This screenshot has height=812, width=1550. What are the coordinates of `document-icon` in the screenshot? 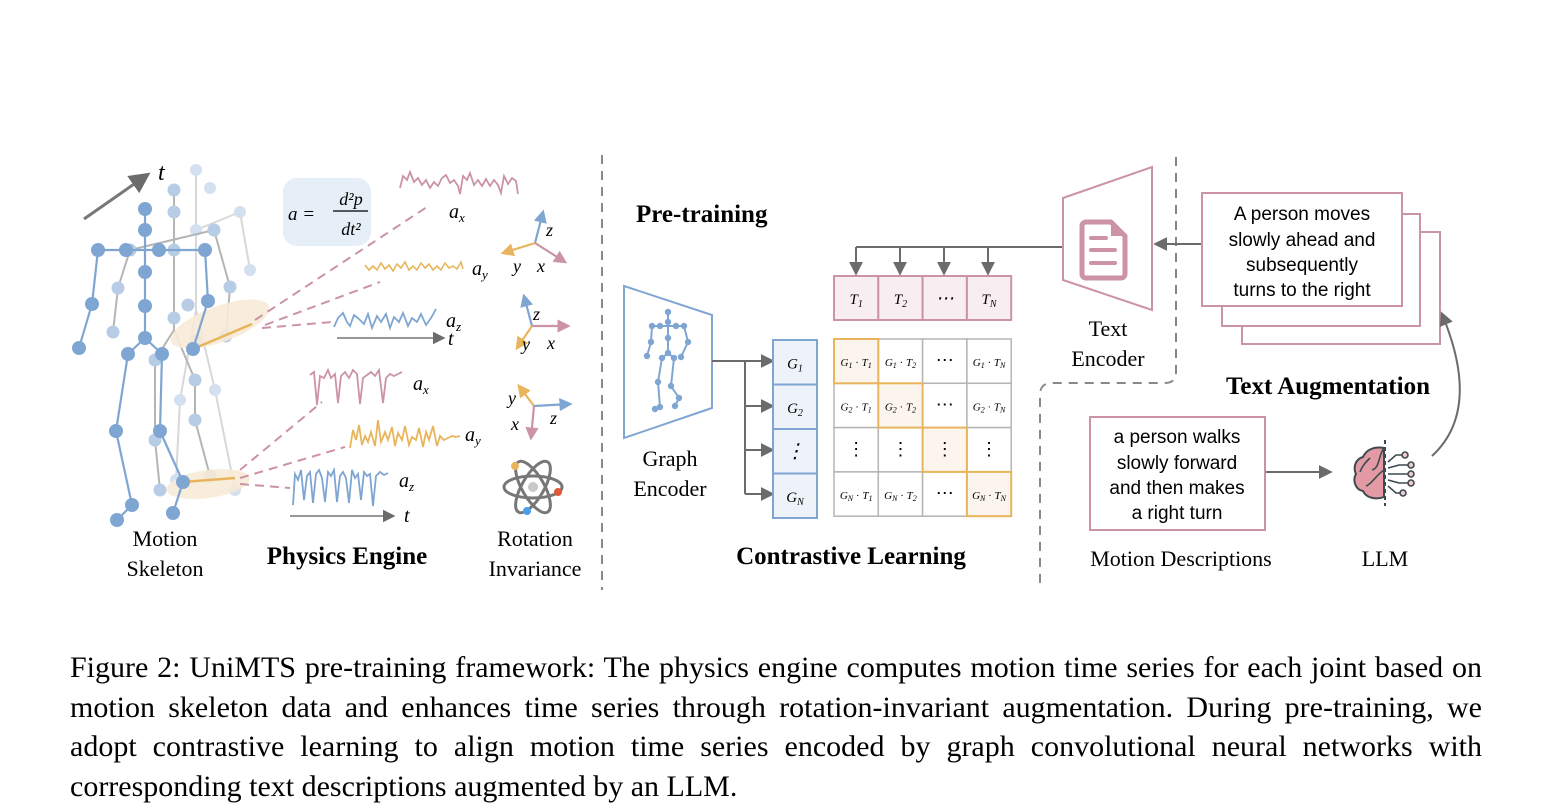 It's located at (1103, 250).